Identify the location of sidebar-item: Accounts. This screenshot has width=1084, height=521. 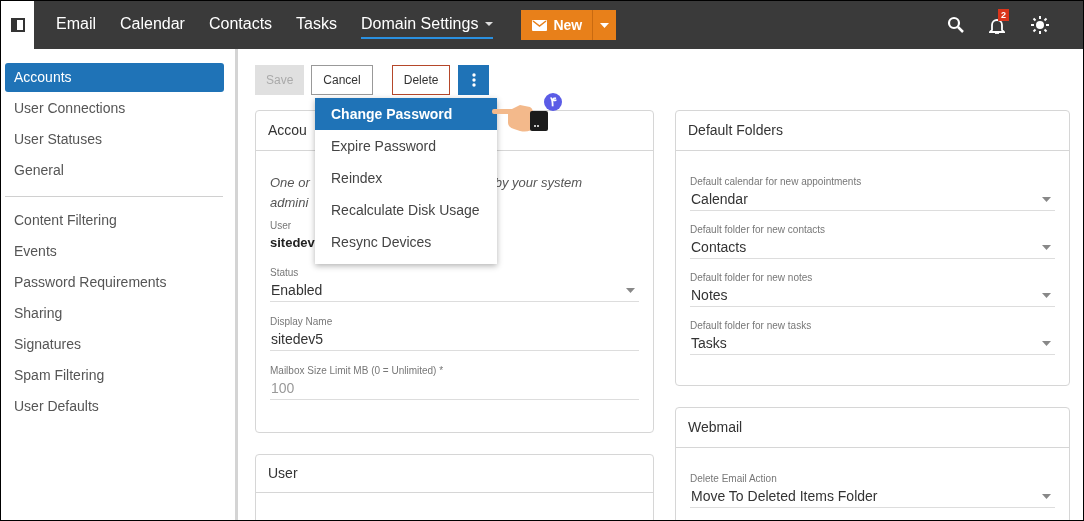
(114, 77).